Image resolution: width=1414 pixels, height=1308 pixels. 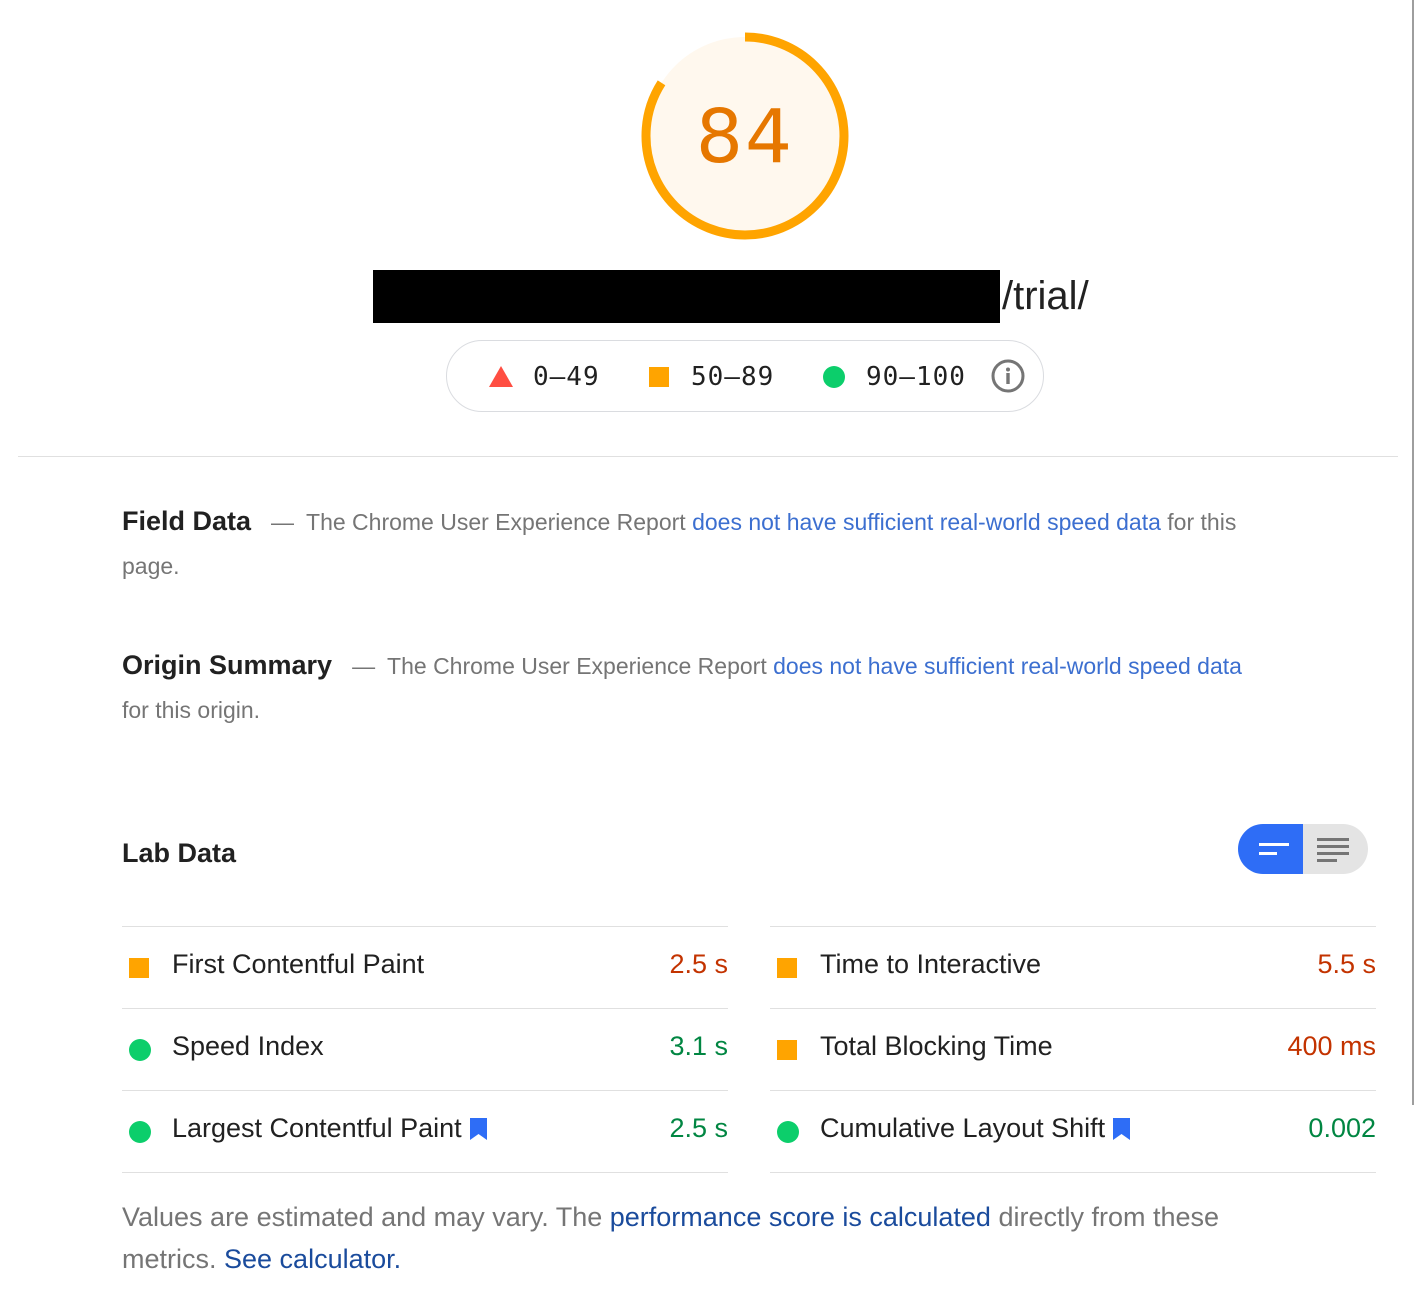 I want to click on redacted-domain, so click(x=686, y=296).